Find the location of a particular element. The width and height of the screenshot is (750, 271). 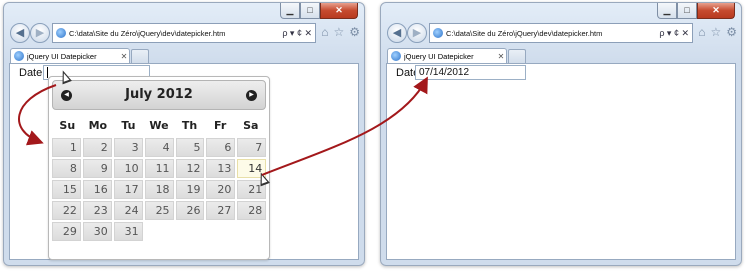

text-caret is located at coordinates (47, 72).